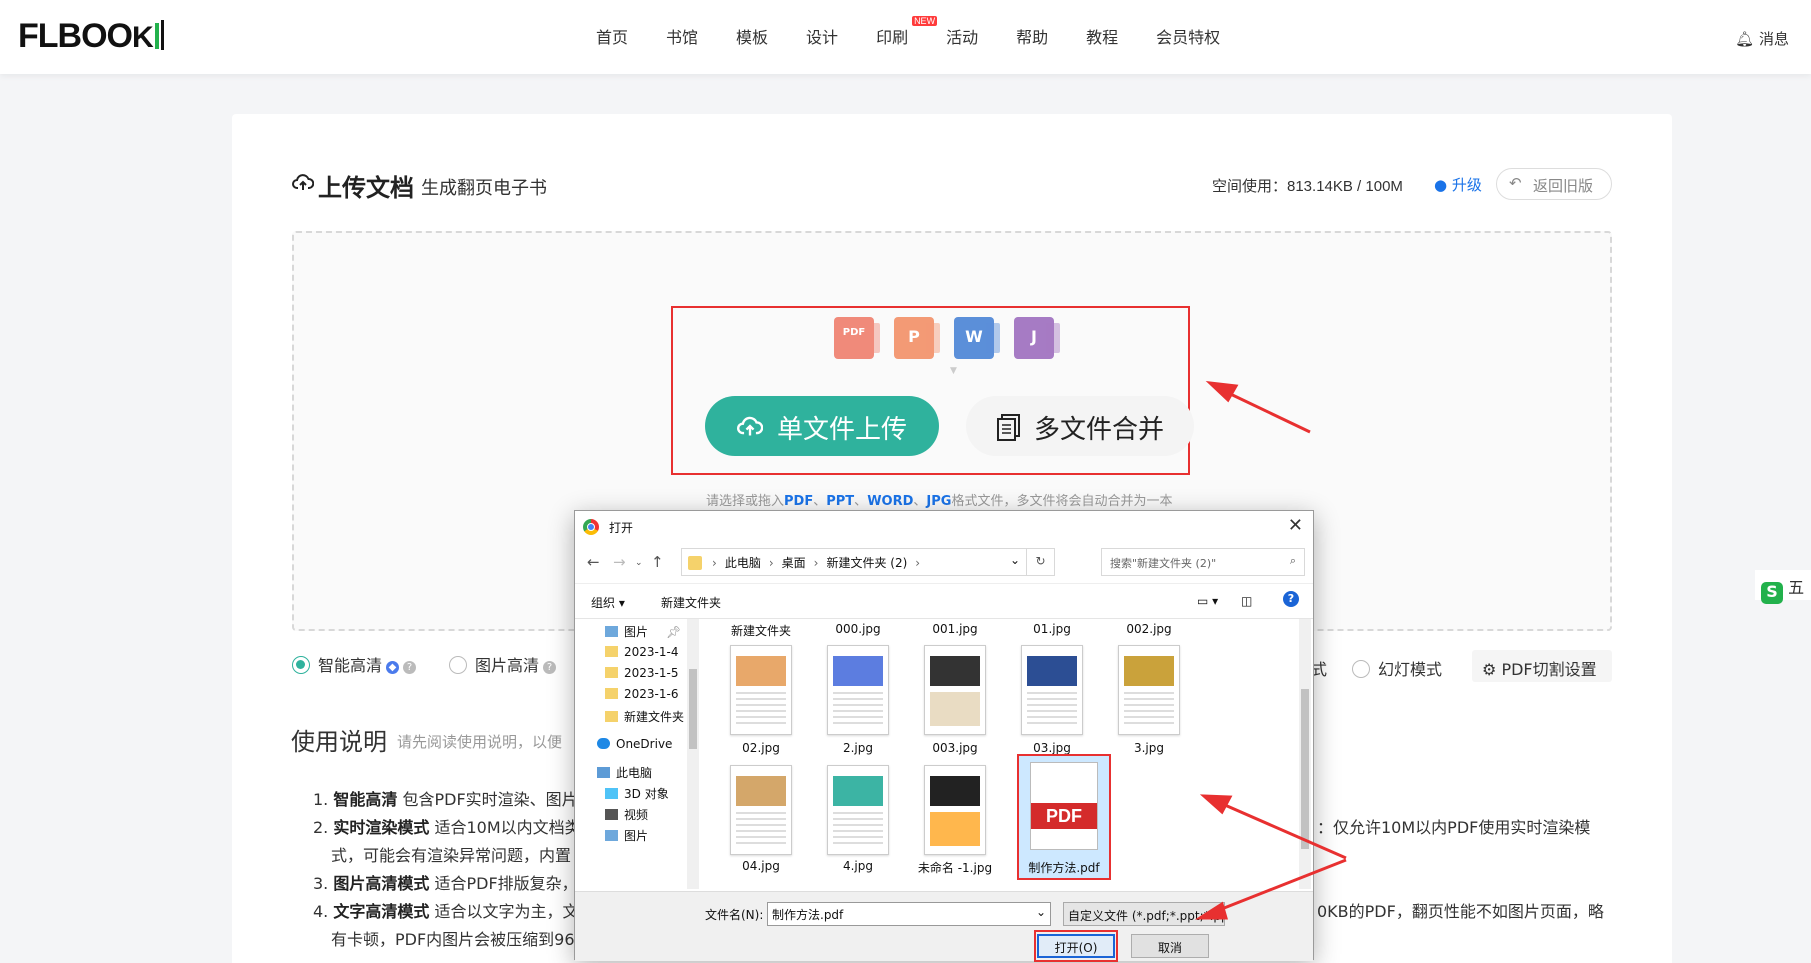 This screenshot has height=963, width=1811. What do you see at coordinates (1149, 748) in the screenshot?
I see `file-label: 3.jpg` at bounding box center [1149, 748].